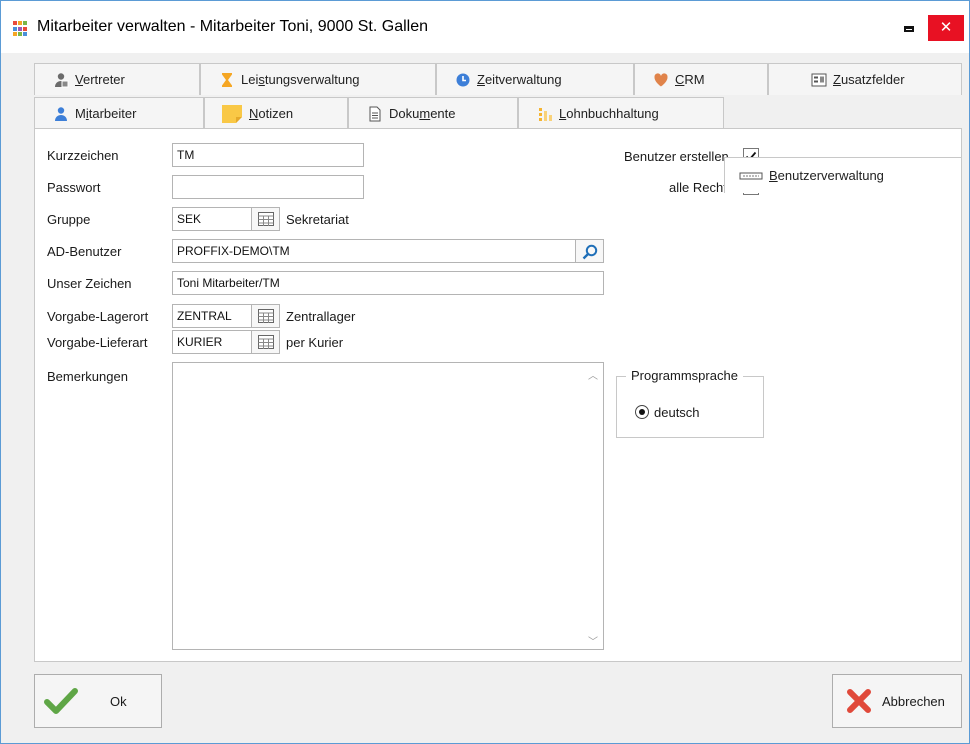  I want to click on tab-label: Zusatzfelder, so click(869, 79).